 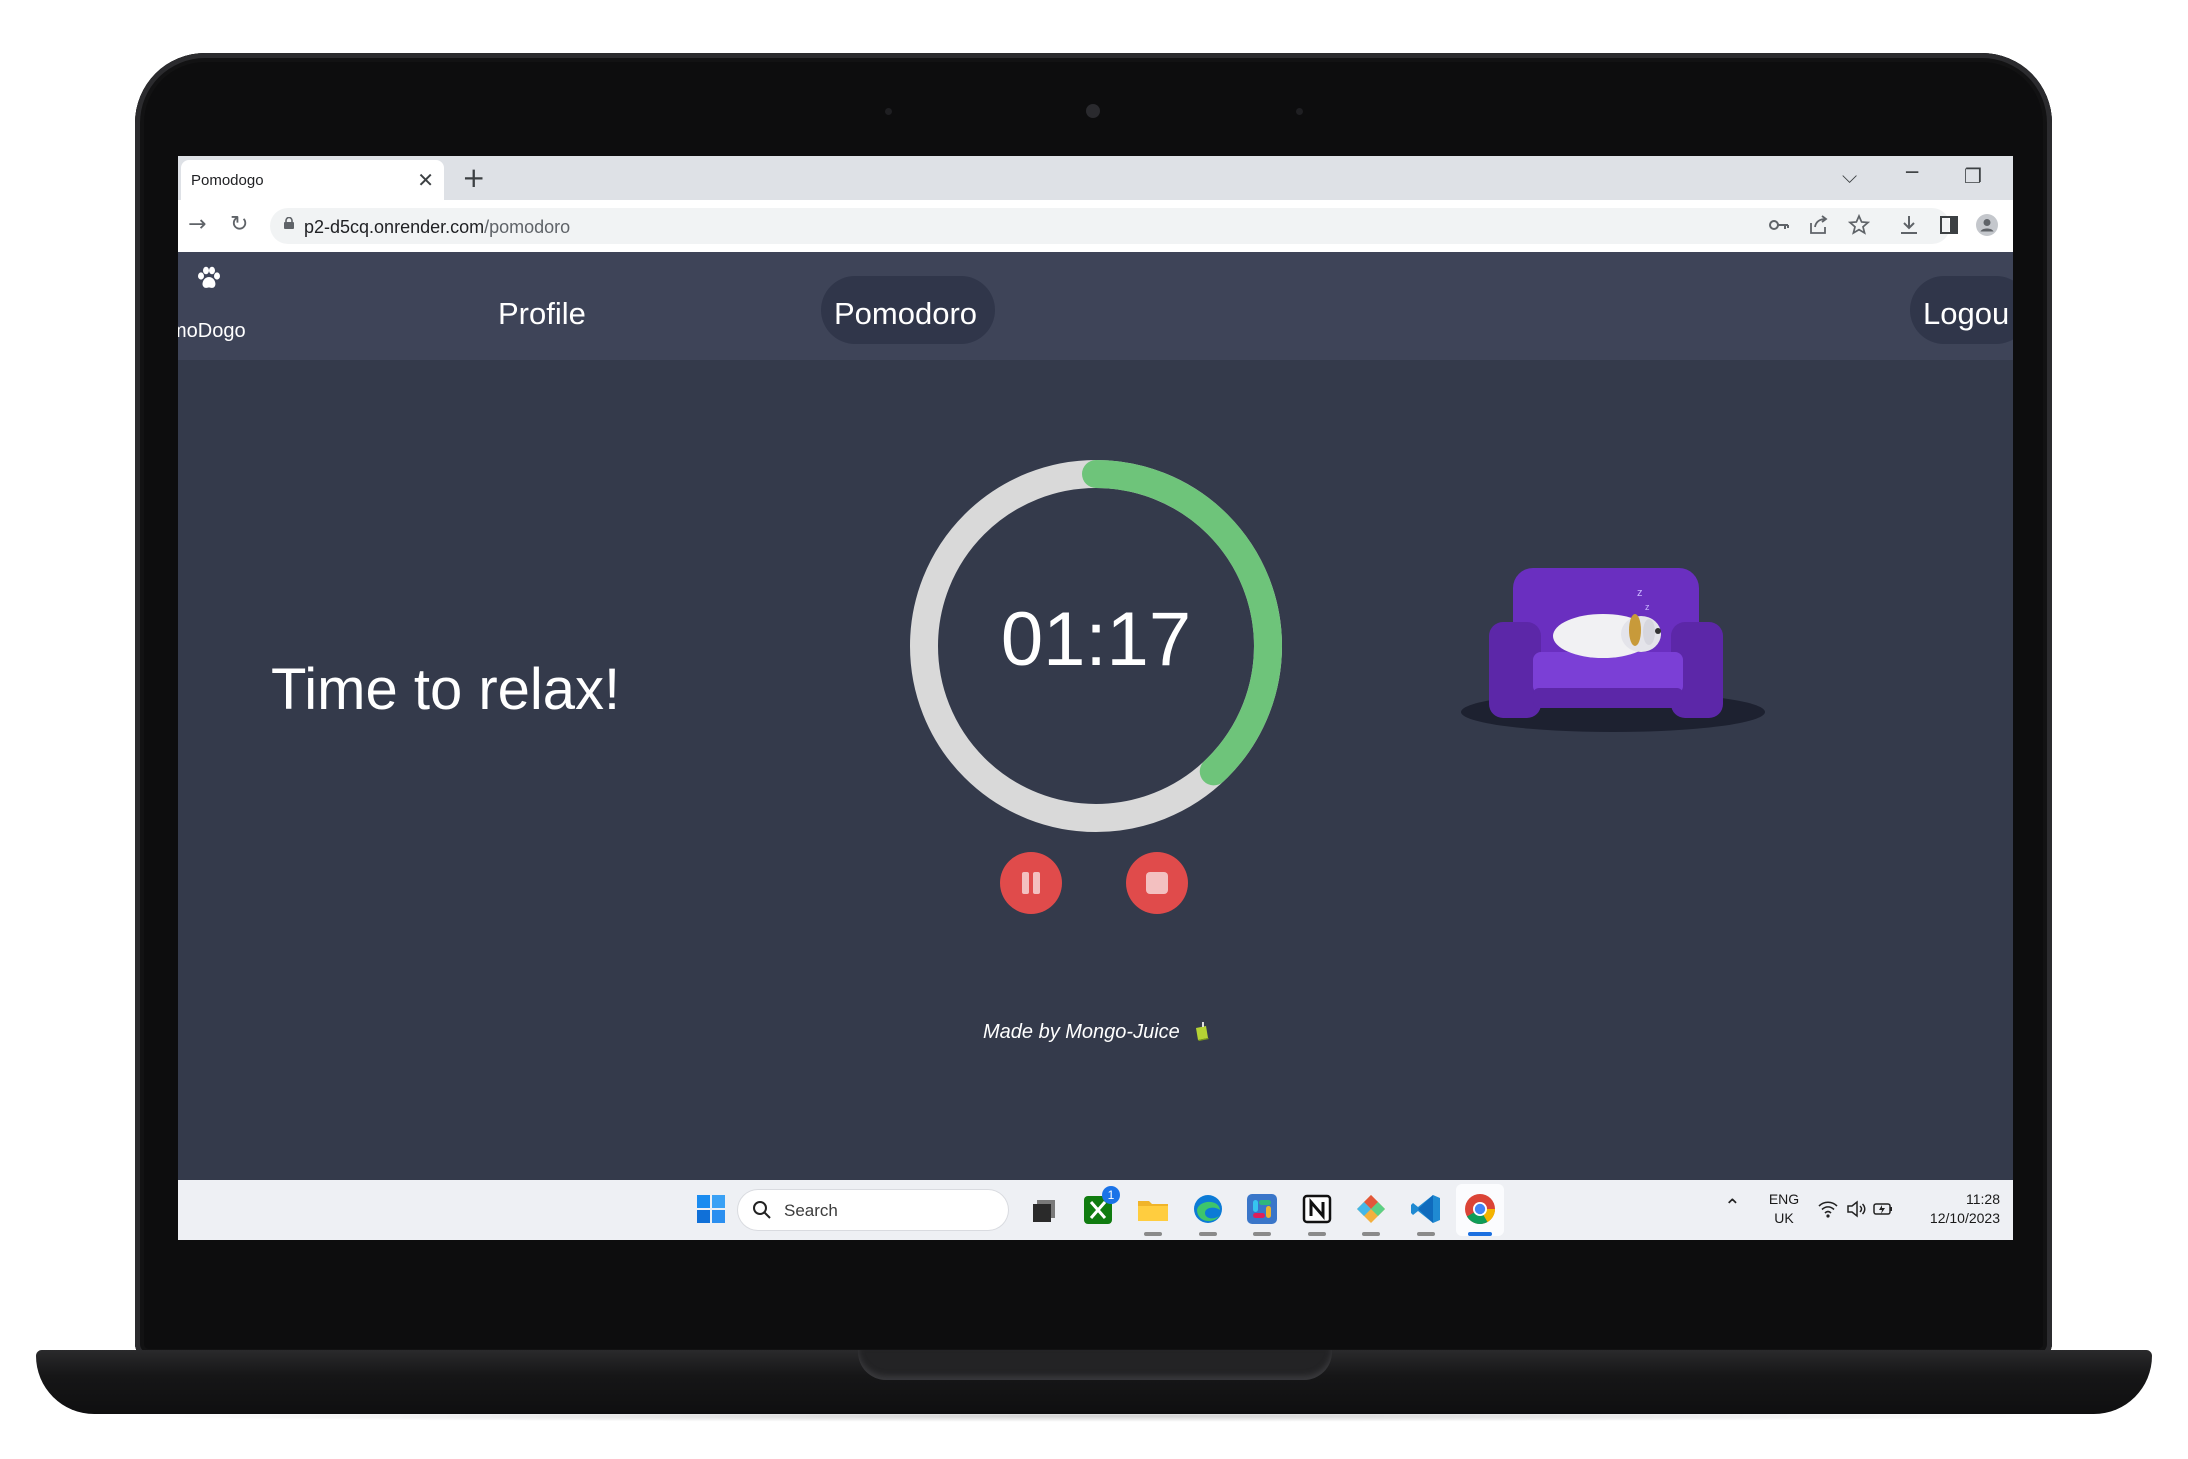 What do you see at coordinates (888, 111) in the screenshot?
I see `sensor-left` at bounding box center [888, 111].